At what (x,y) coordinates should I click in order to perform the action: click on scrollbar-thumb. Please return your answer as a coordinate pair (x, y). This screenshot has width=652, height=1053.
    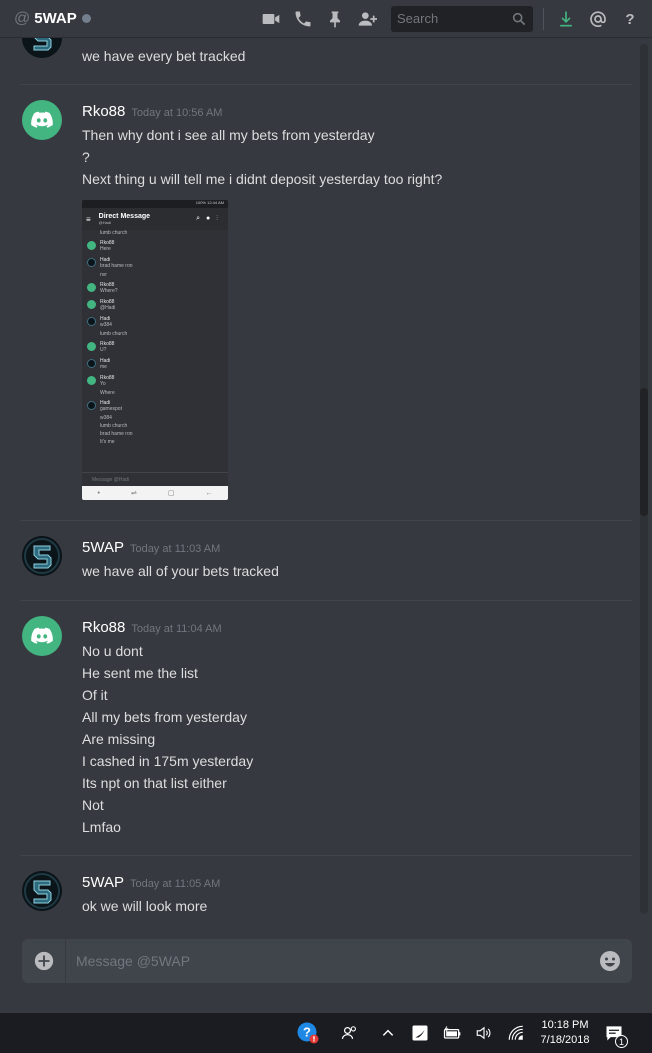
    Looking at the image, I should click on (644, 452).